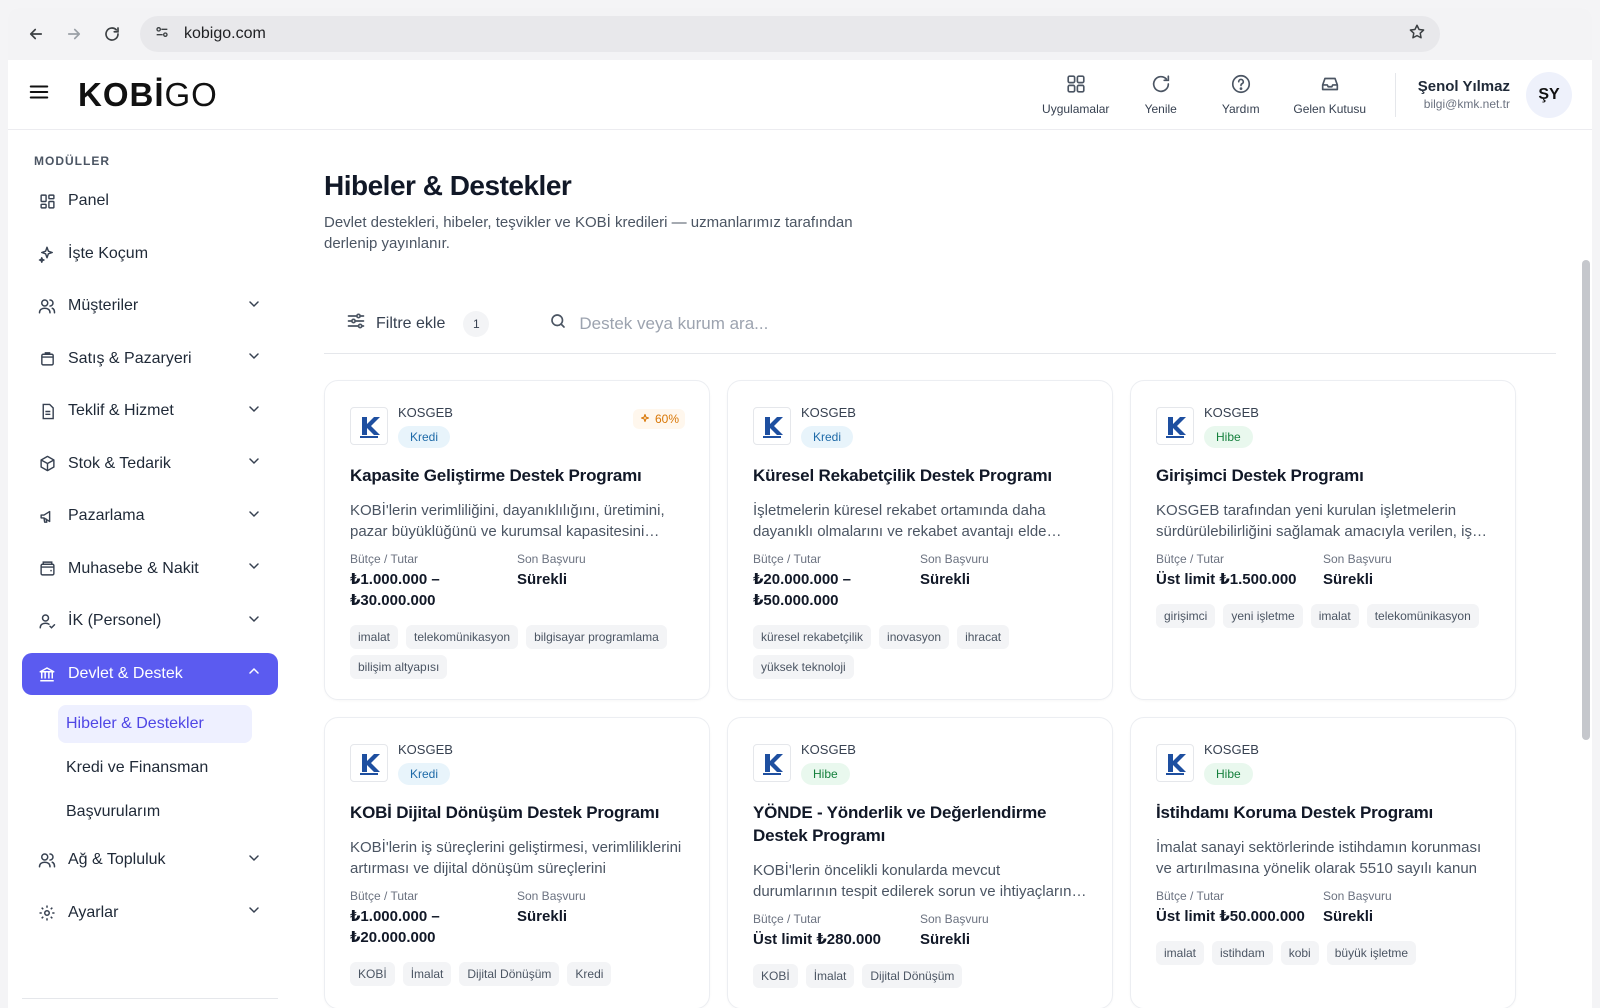 The width and height of the screenshot is (1600, 1008). I want to click on user-info: Şenol Yılmaz bilgi@kmk.net.tr, so click(1464, 94).